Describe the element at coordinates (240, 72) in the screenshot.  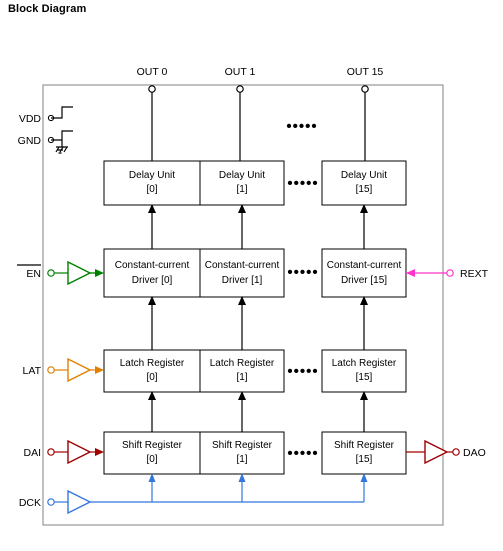
I see `output-label-1: OUT 1` at that location.